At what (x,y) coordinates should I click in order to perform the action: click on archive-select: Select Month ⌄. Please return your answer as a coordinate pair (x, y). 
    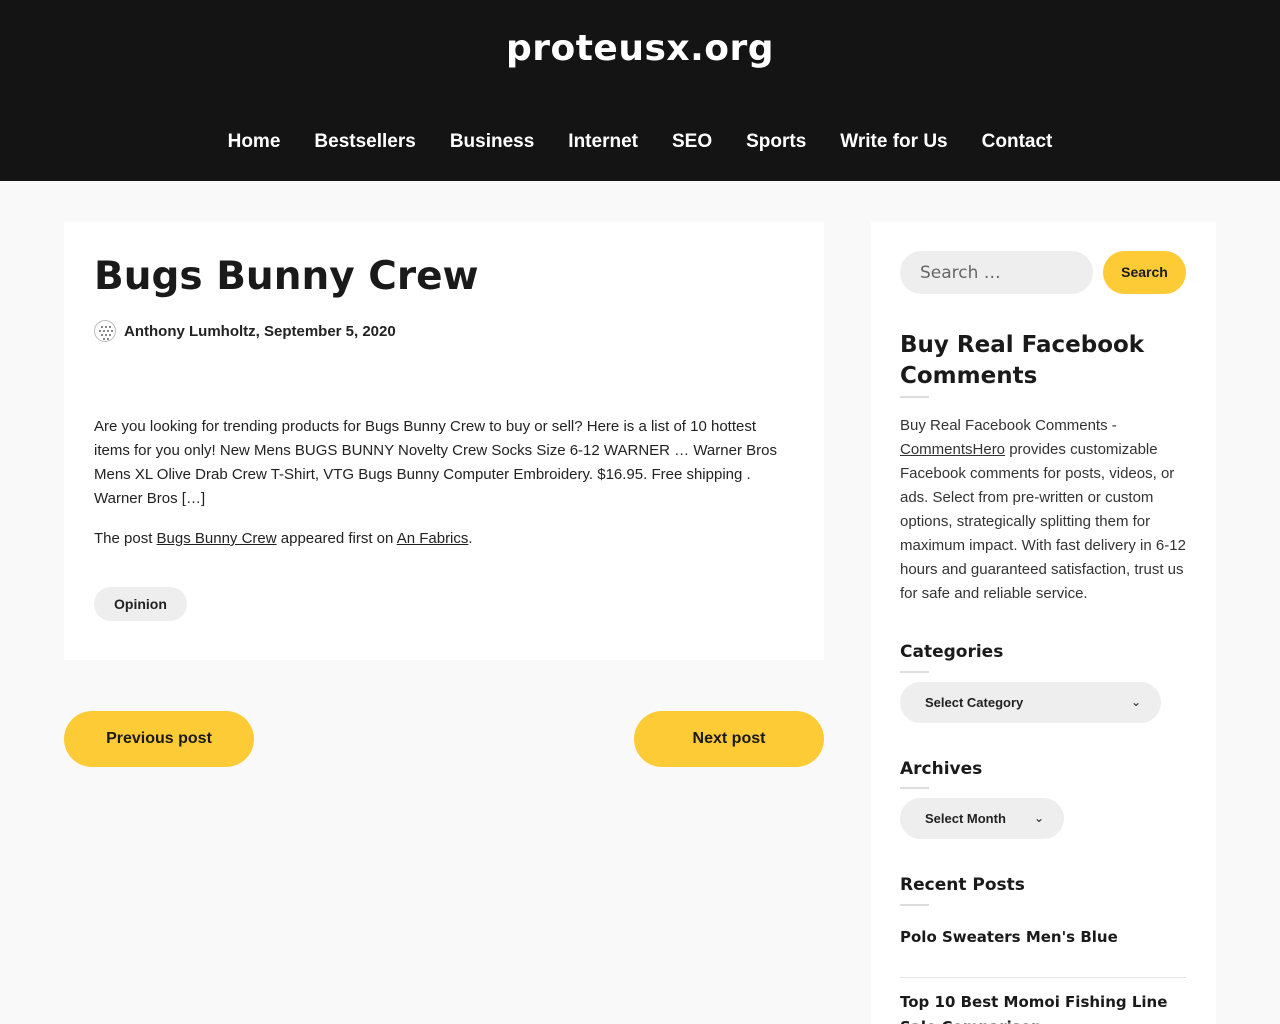
    Looking at the image, I should click on (982, 818).